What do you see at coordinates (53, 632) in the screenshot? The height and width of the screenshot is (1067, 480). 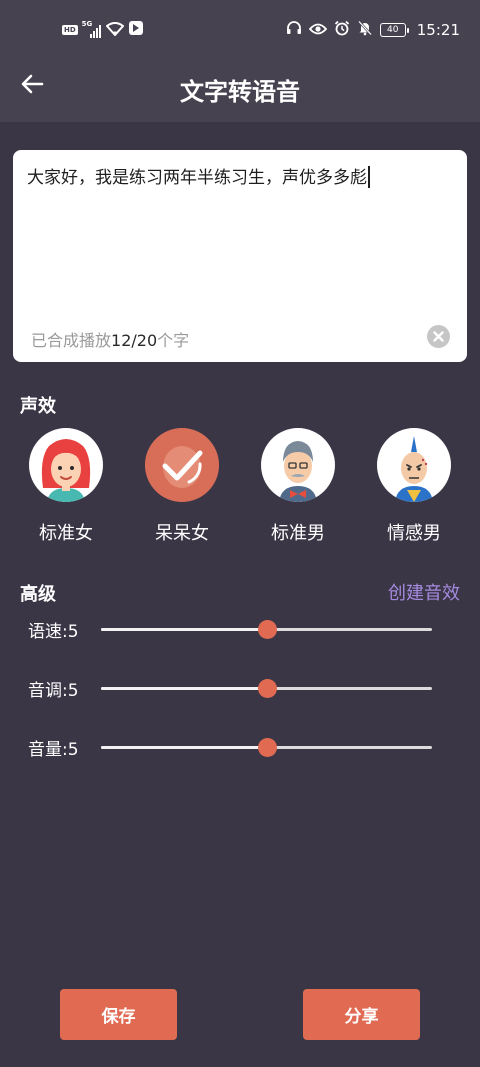 I see `speed-label: 语速:5` at bounding box center [53, 632].